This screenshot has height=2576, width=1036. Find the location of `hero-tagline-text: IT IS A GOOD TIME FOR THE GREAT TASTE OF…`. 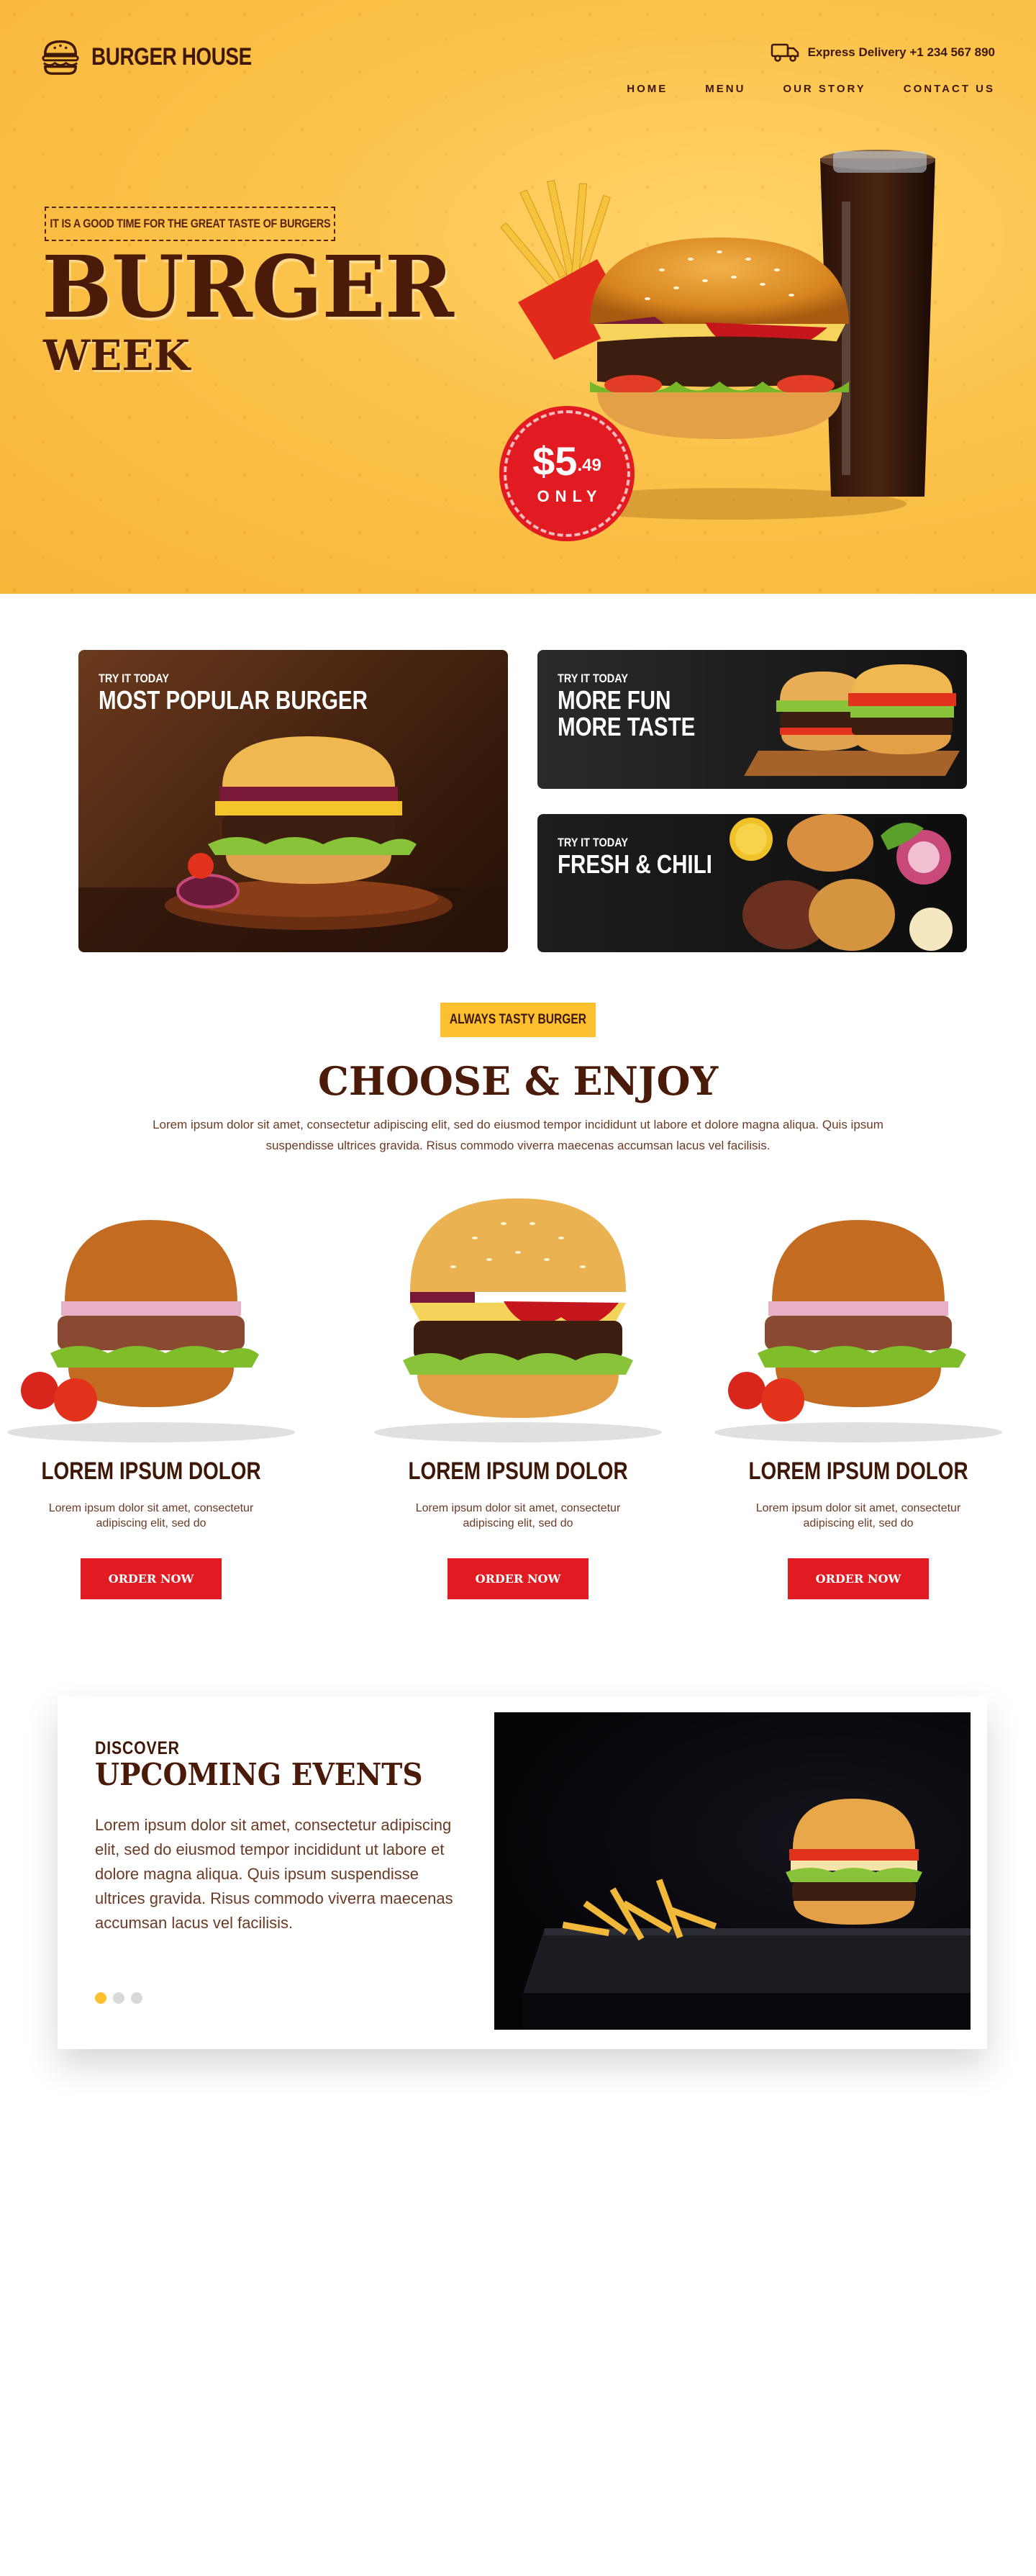

hero-tagline-text: IT IS A GOOD TIME FOR THE GREAT TASTE OF… is located at coordinates (190, 224).